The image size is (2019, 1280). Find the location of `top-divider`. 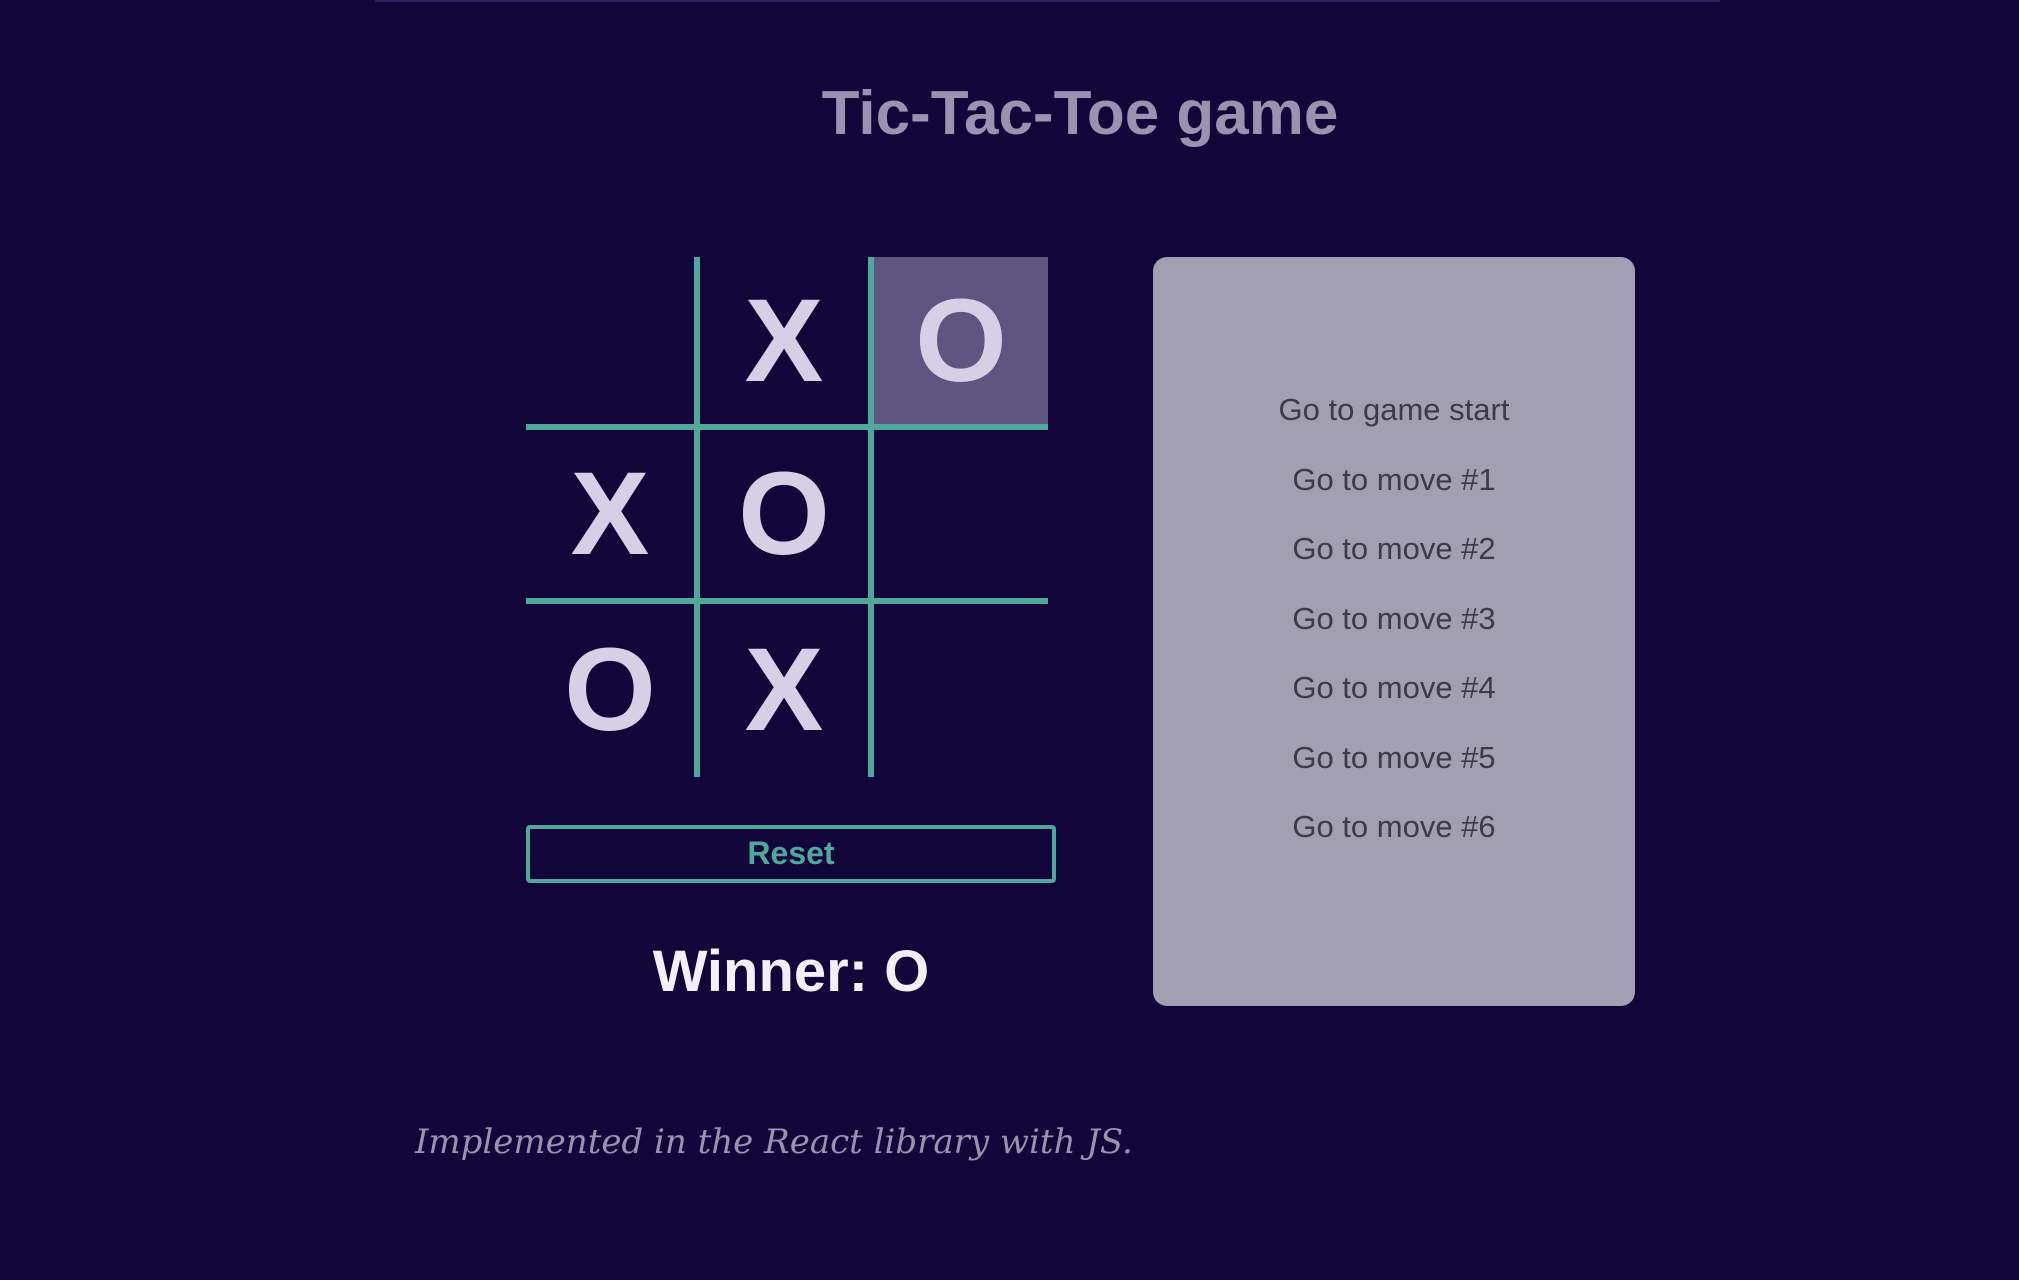

top-divider is located at coordinates (1047, 1).